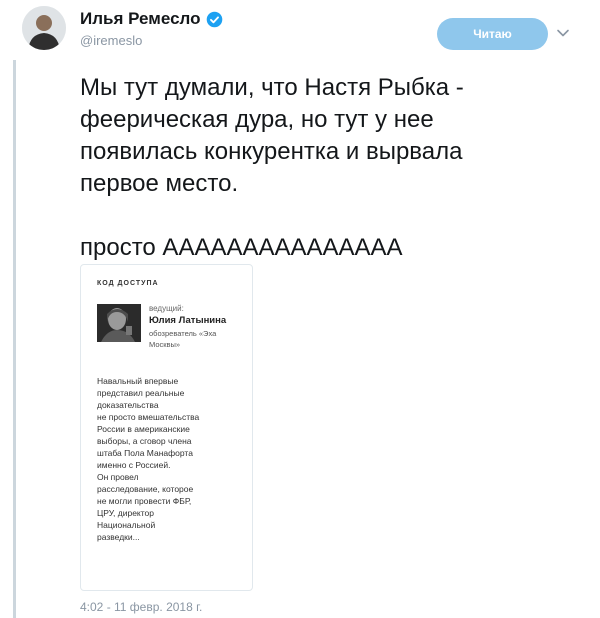  What do you see at coordinates (143, 429) in the screenshot?
I see `media-line: России в американские` at bounding box center [143, 429].